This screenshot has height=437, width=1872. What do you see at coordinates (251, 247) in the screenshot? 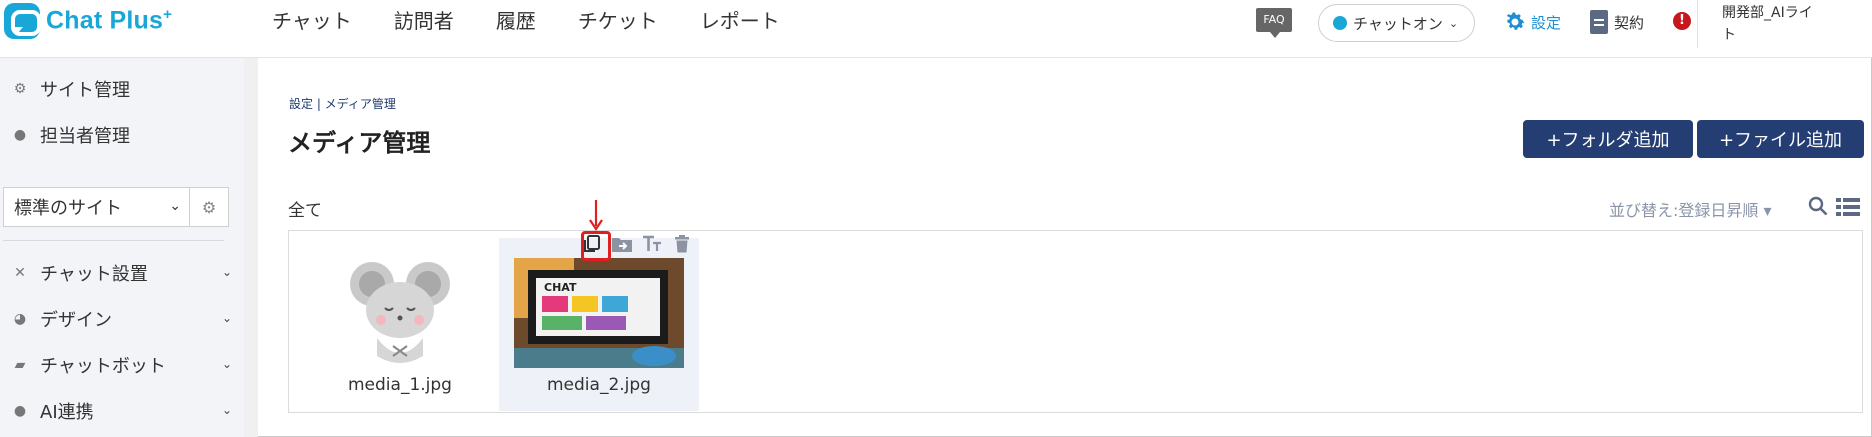
I see `sidebar-scrollbar` at bounding box center [251, 247].